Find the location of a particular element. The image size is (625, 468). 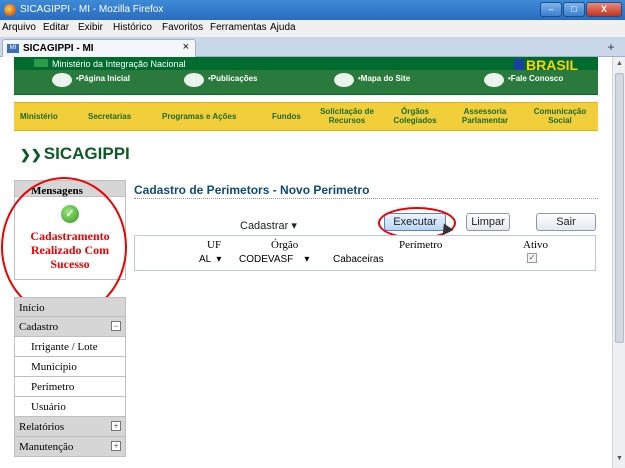

uf-select: AL ▾ is located at coordinates (210, 259).